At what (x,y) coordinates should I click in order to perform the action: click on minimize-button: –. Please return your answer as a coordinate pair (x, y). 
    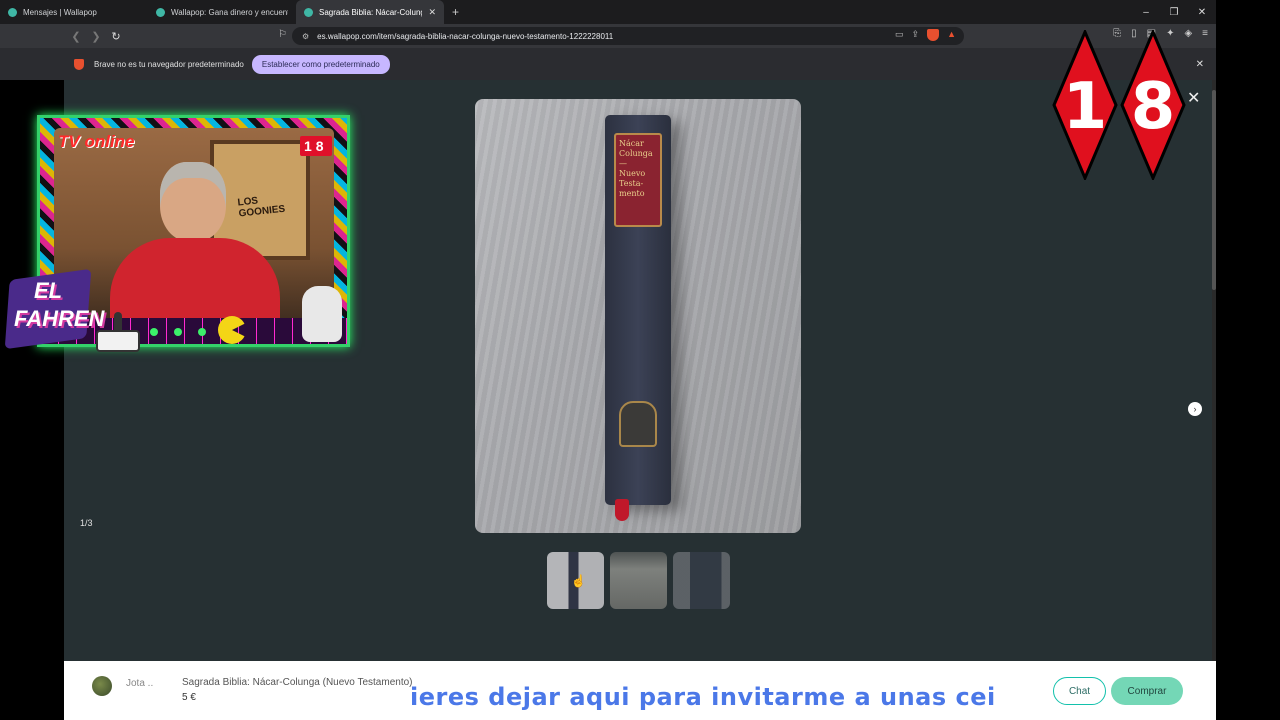
    Looking at the image, I should click on (1146, 12).